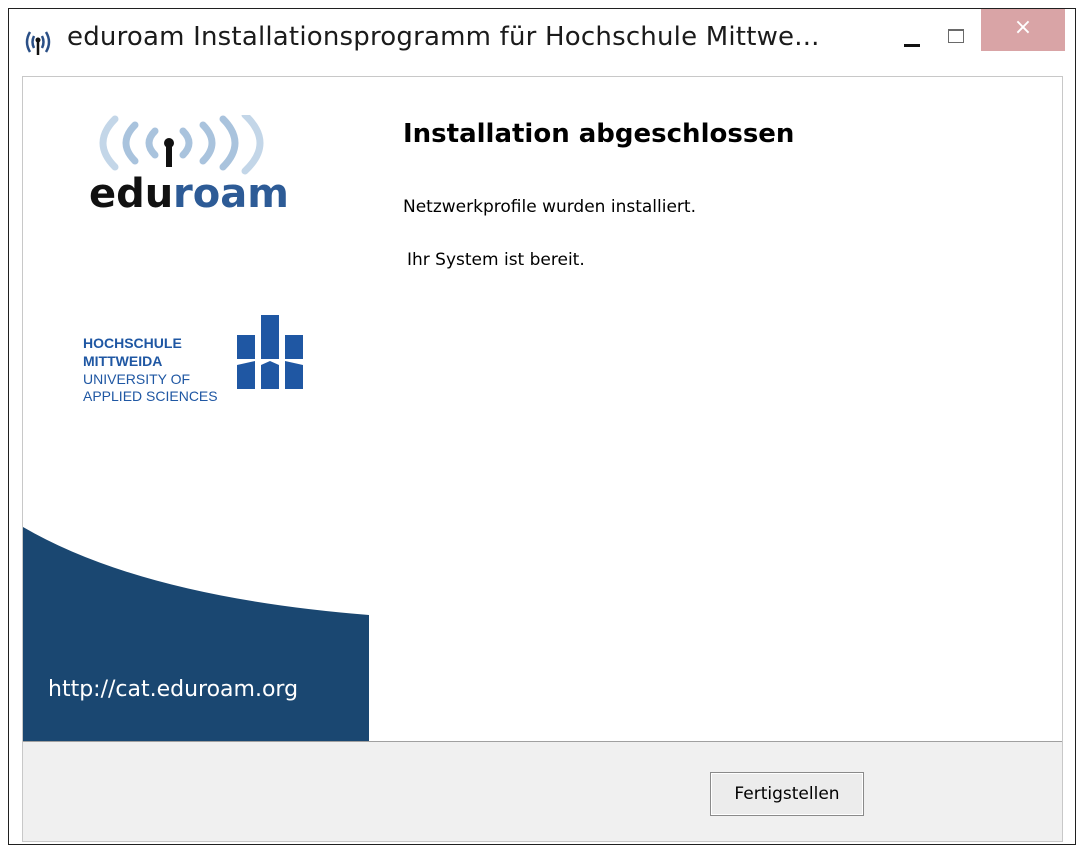 The height and width of the screenshot is (846, 1077). I want to click on minimize-icon, so click(912, 45).